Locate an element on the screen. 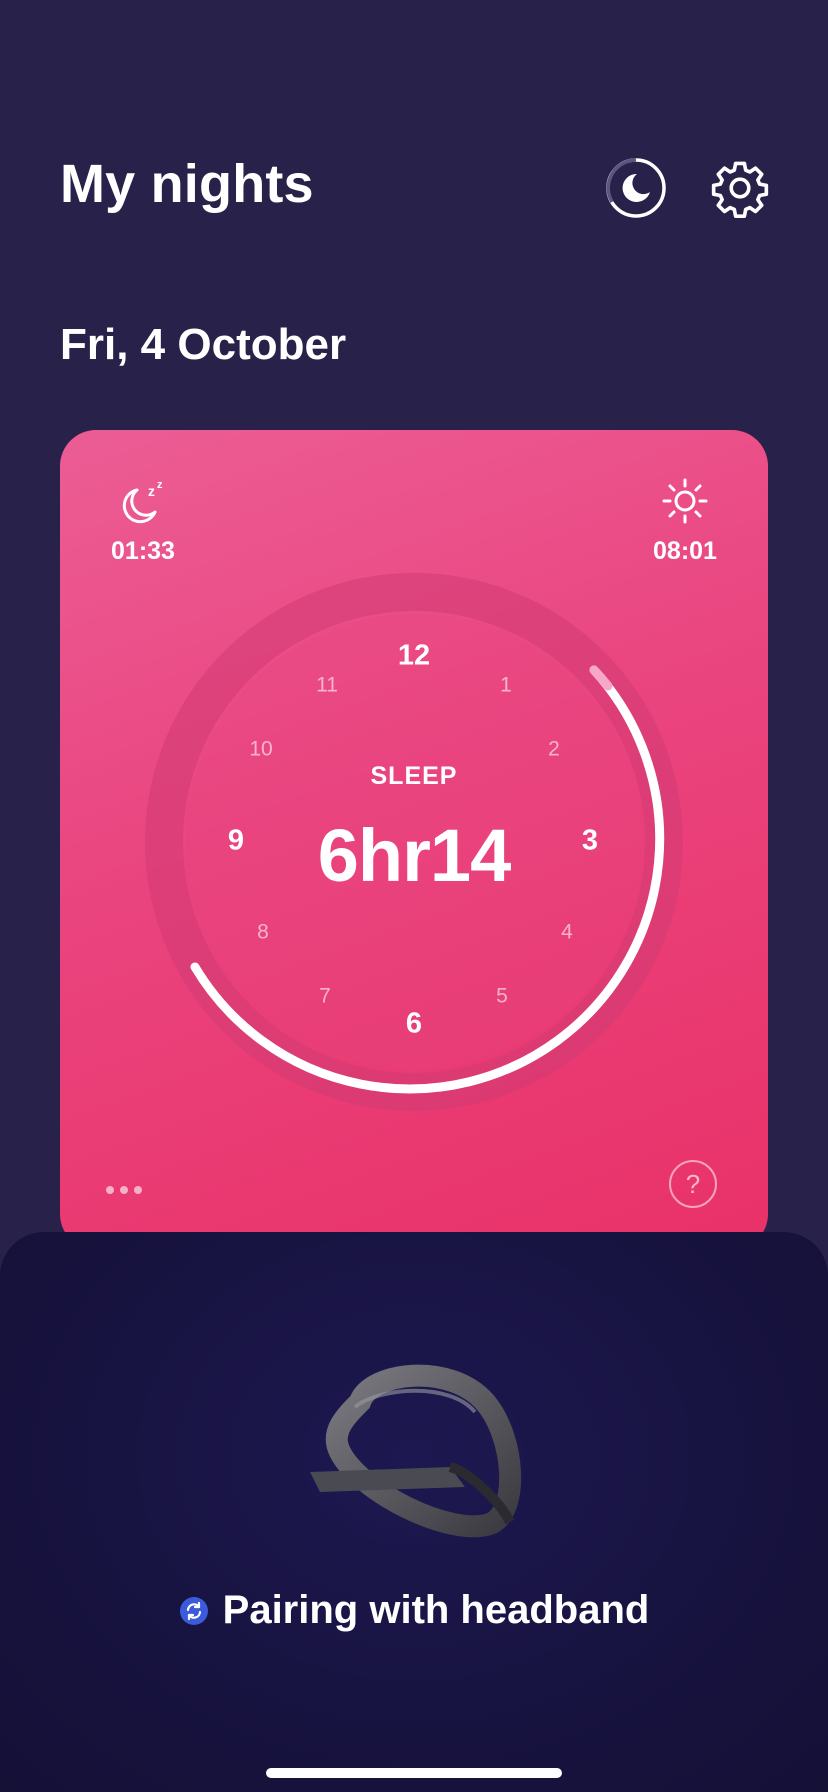 The image size is (828, 1792). clock-num-11: 11 is located at coordinates (327, 685).